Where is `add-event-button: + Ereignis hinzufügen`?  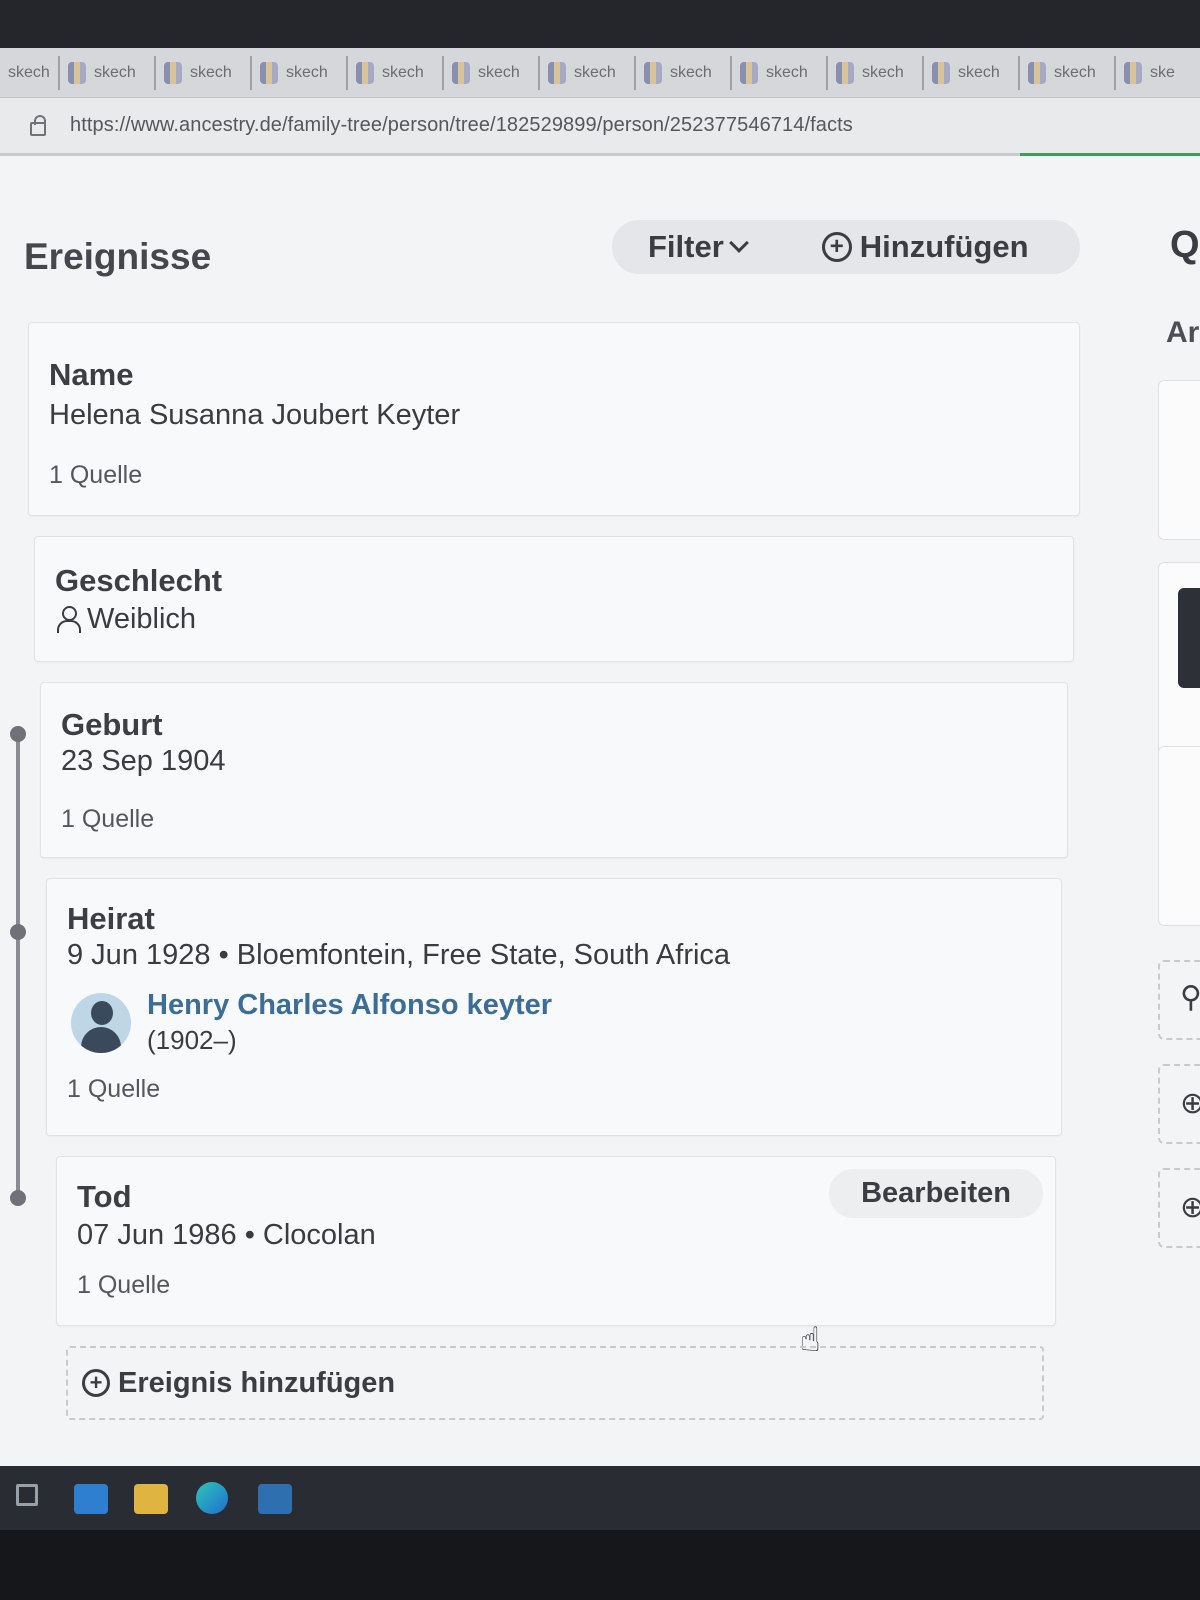
add-event-button: + Ereignis hinzufügen is located at coordinates (555, 1383).